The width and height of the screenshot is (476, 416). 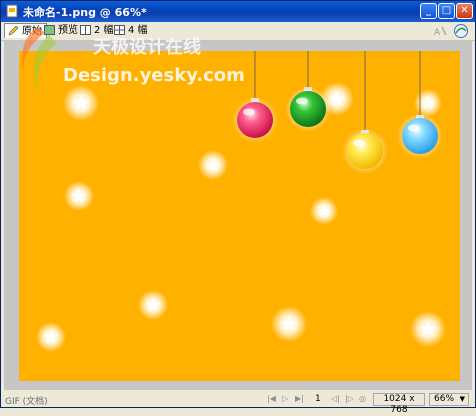 What do you see at coordinates (271, 398) in the screenshot?
I see `first-frame-button: |◀` at bounding box center [271, 398].